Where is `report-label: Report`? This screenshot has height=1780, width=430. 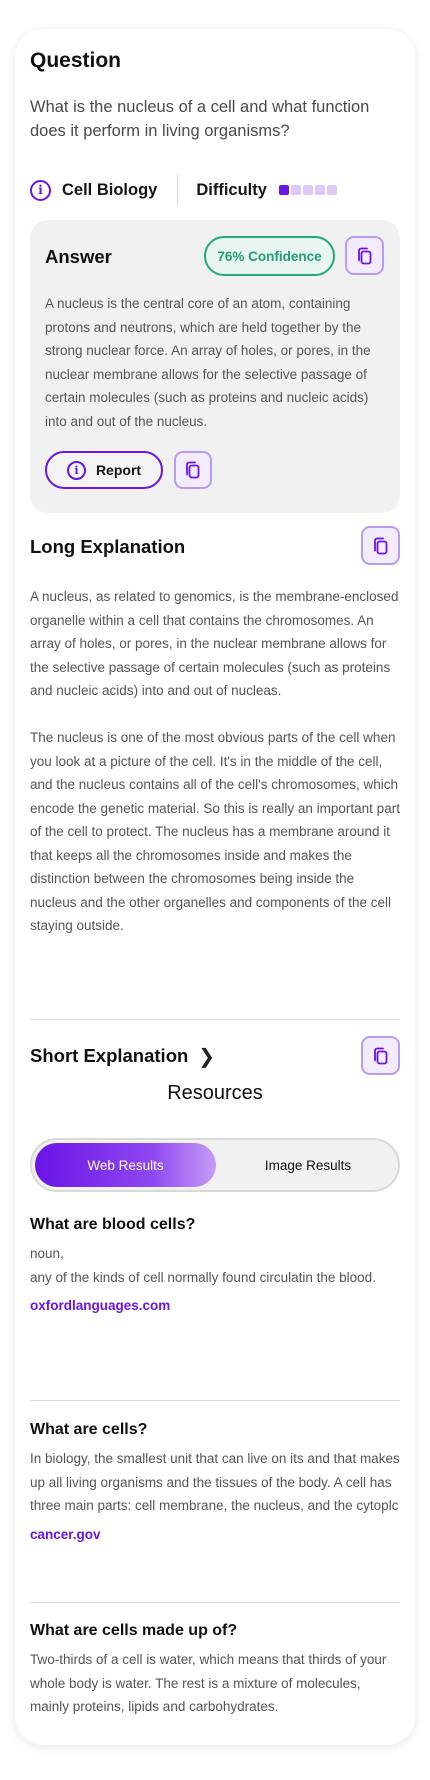 report-label: Report is located at coordinates (118, 470).